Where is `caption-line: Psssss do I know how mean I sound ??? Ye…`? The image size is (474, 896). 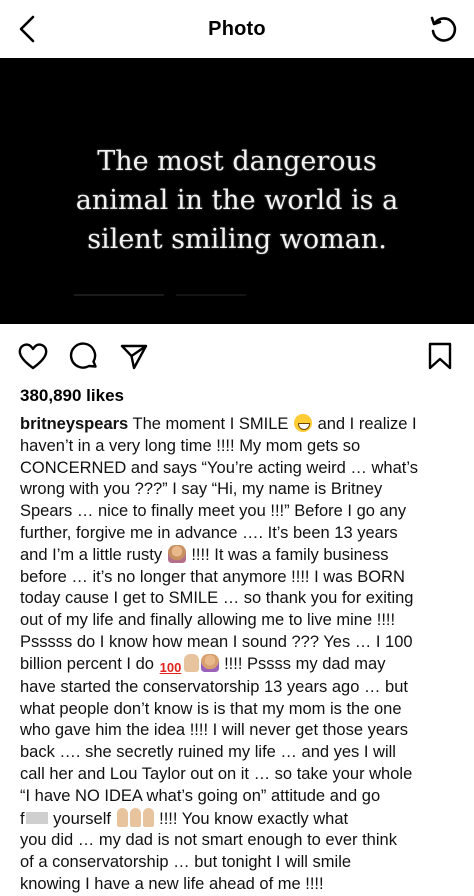
caption-line: Psssss do I know how mean I sound ??? Ye… is located at coordinates (240, 643).